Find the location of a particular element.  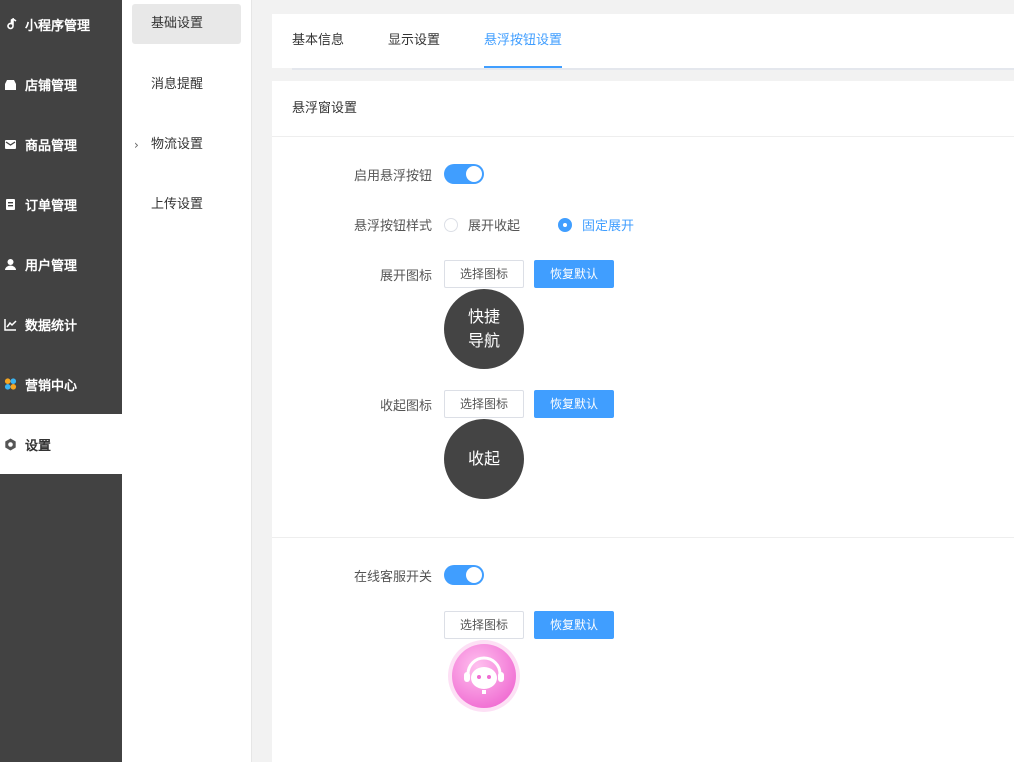

sidebar-item-stats: 数据统计 is located at coordinates (61, 324).